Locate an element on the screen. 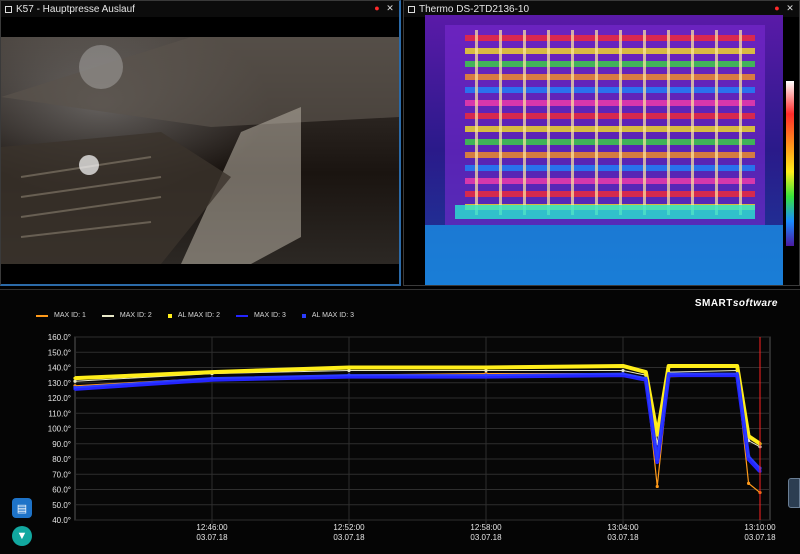 The image size is (800, 554). x-tick-time-label: 12:52:00 is located at coordinates (349, 527).